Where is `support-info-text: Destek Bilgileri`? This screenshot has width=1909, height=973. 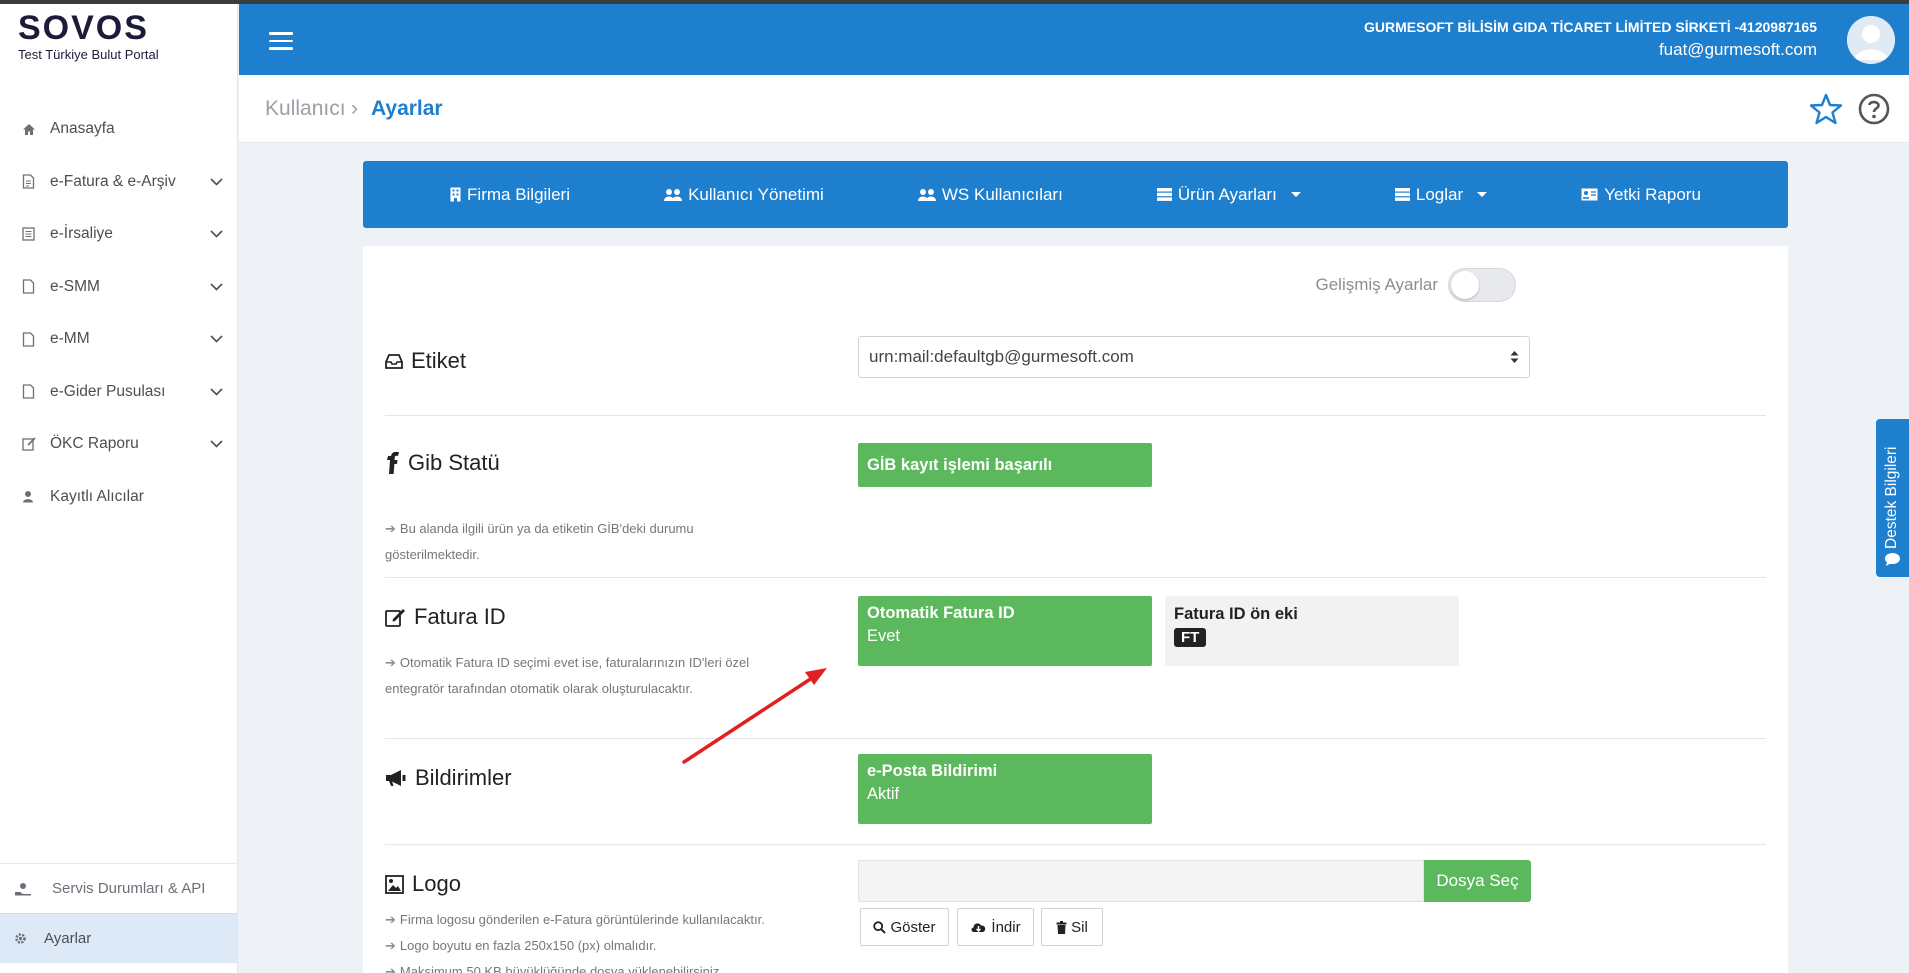 support-info-text: Destek Bilgileri is located at coordinates (1891, 498).